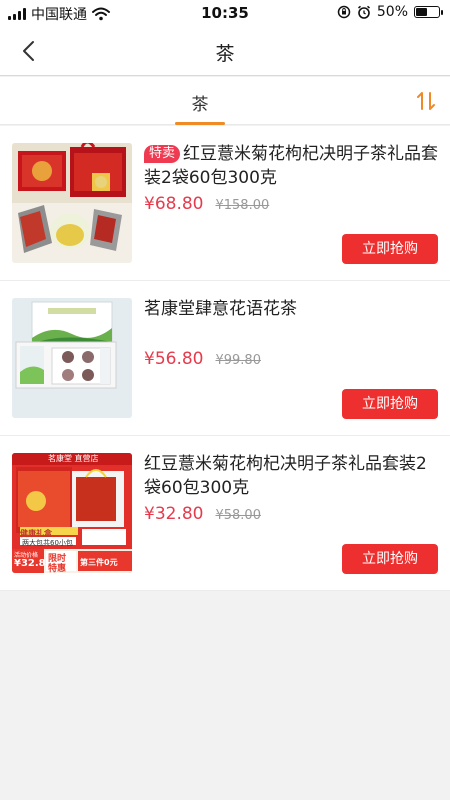 This screenshot has width=450, height=800. I want to click on original-price: ¥99.80, so click(238, 360).